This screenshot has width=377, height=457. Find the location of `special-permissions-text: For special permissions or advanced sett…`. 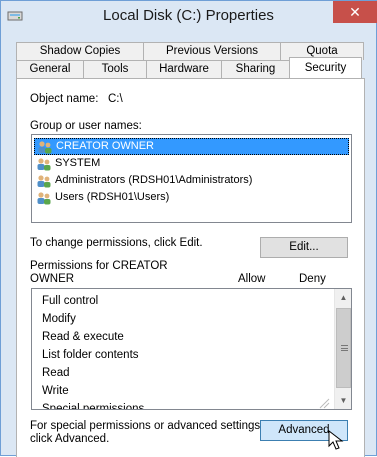

special-permissions-text: For special permissions or advanced sett… is located at coordinates (147, 426).